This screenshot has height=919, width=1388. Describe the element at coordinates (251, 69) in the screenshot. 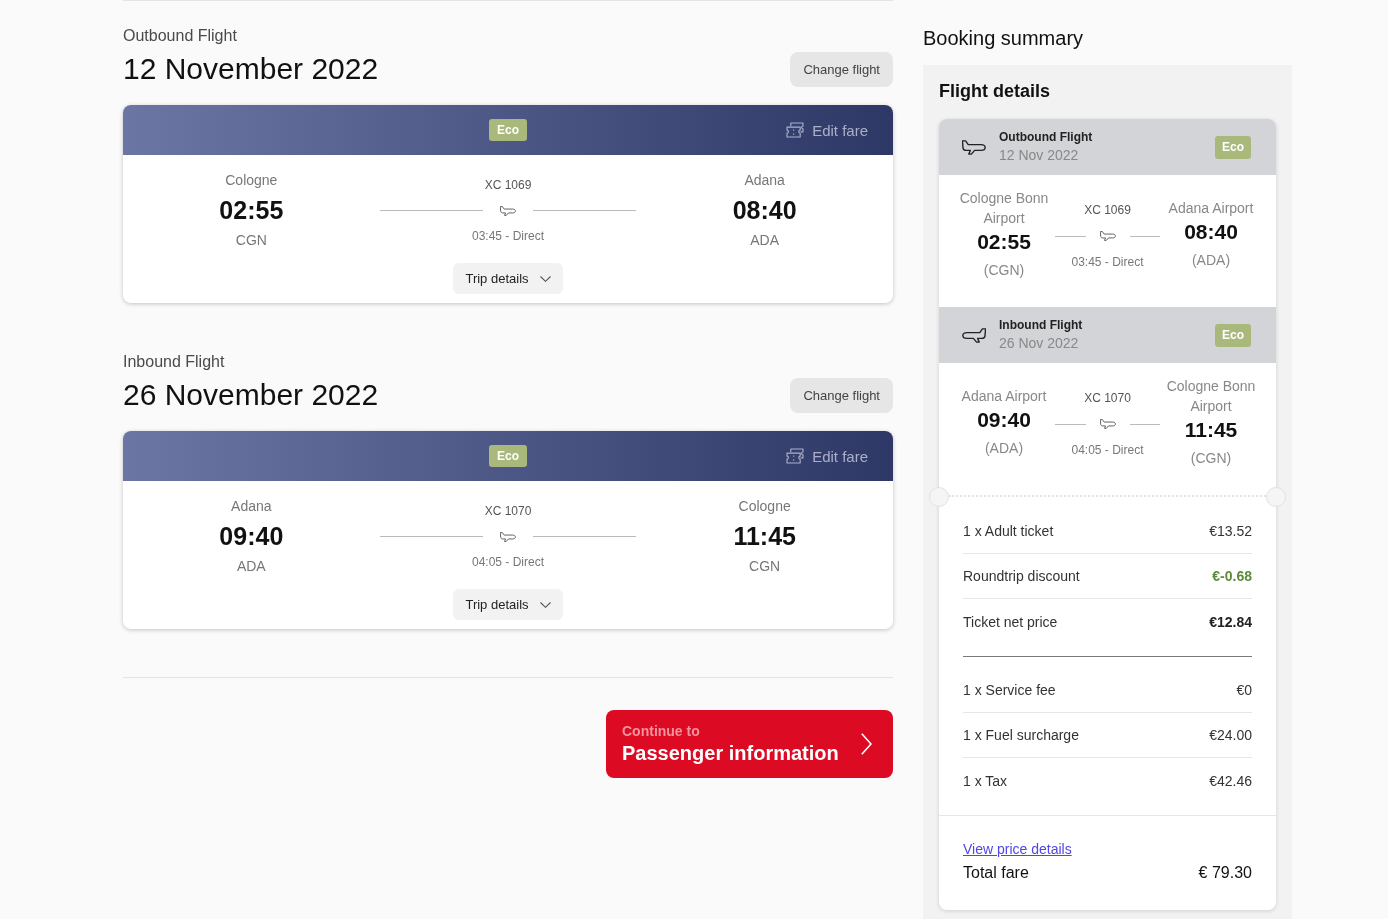

I see `flight-date: 12 November 2022` at that location.